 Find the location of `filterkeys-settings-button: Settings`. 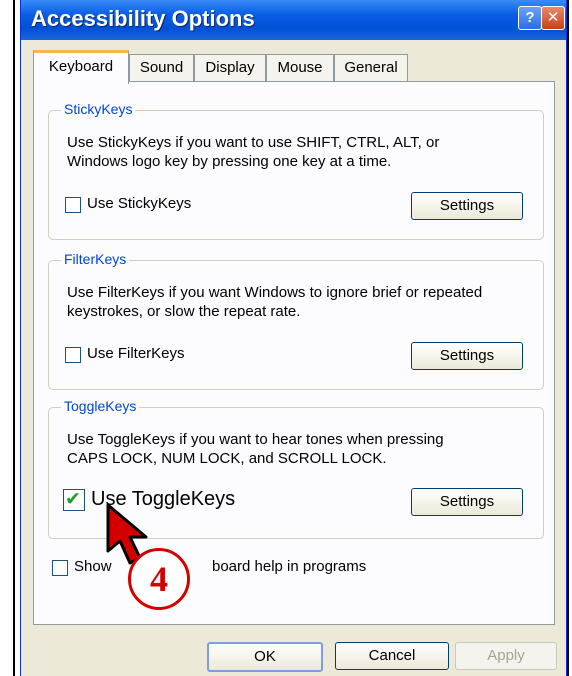

filterkeys-settings-button: Settings is located at coordinates (467, 356).